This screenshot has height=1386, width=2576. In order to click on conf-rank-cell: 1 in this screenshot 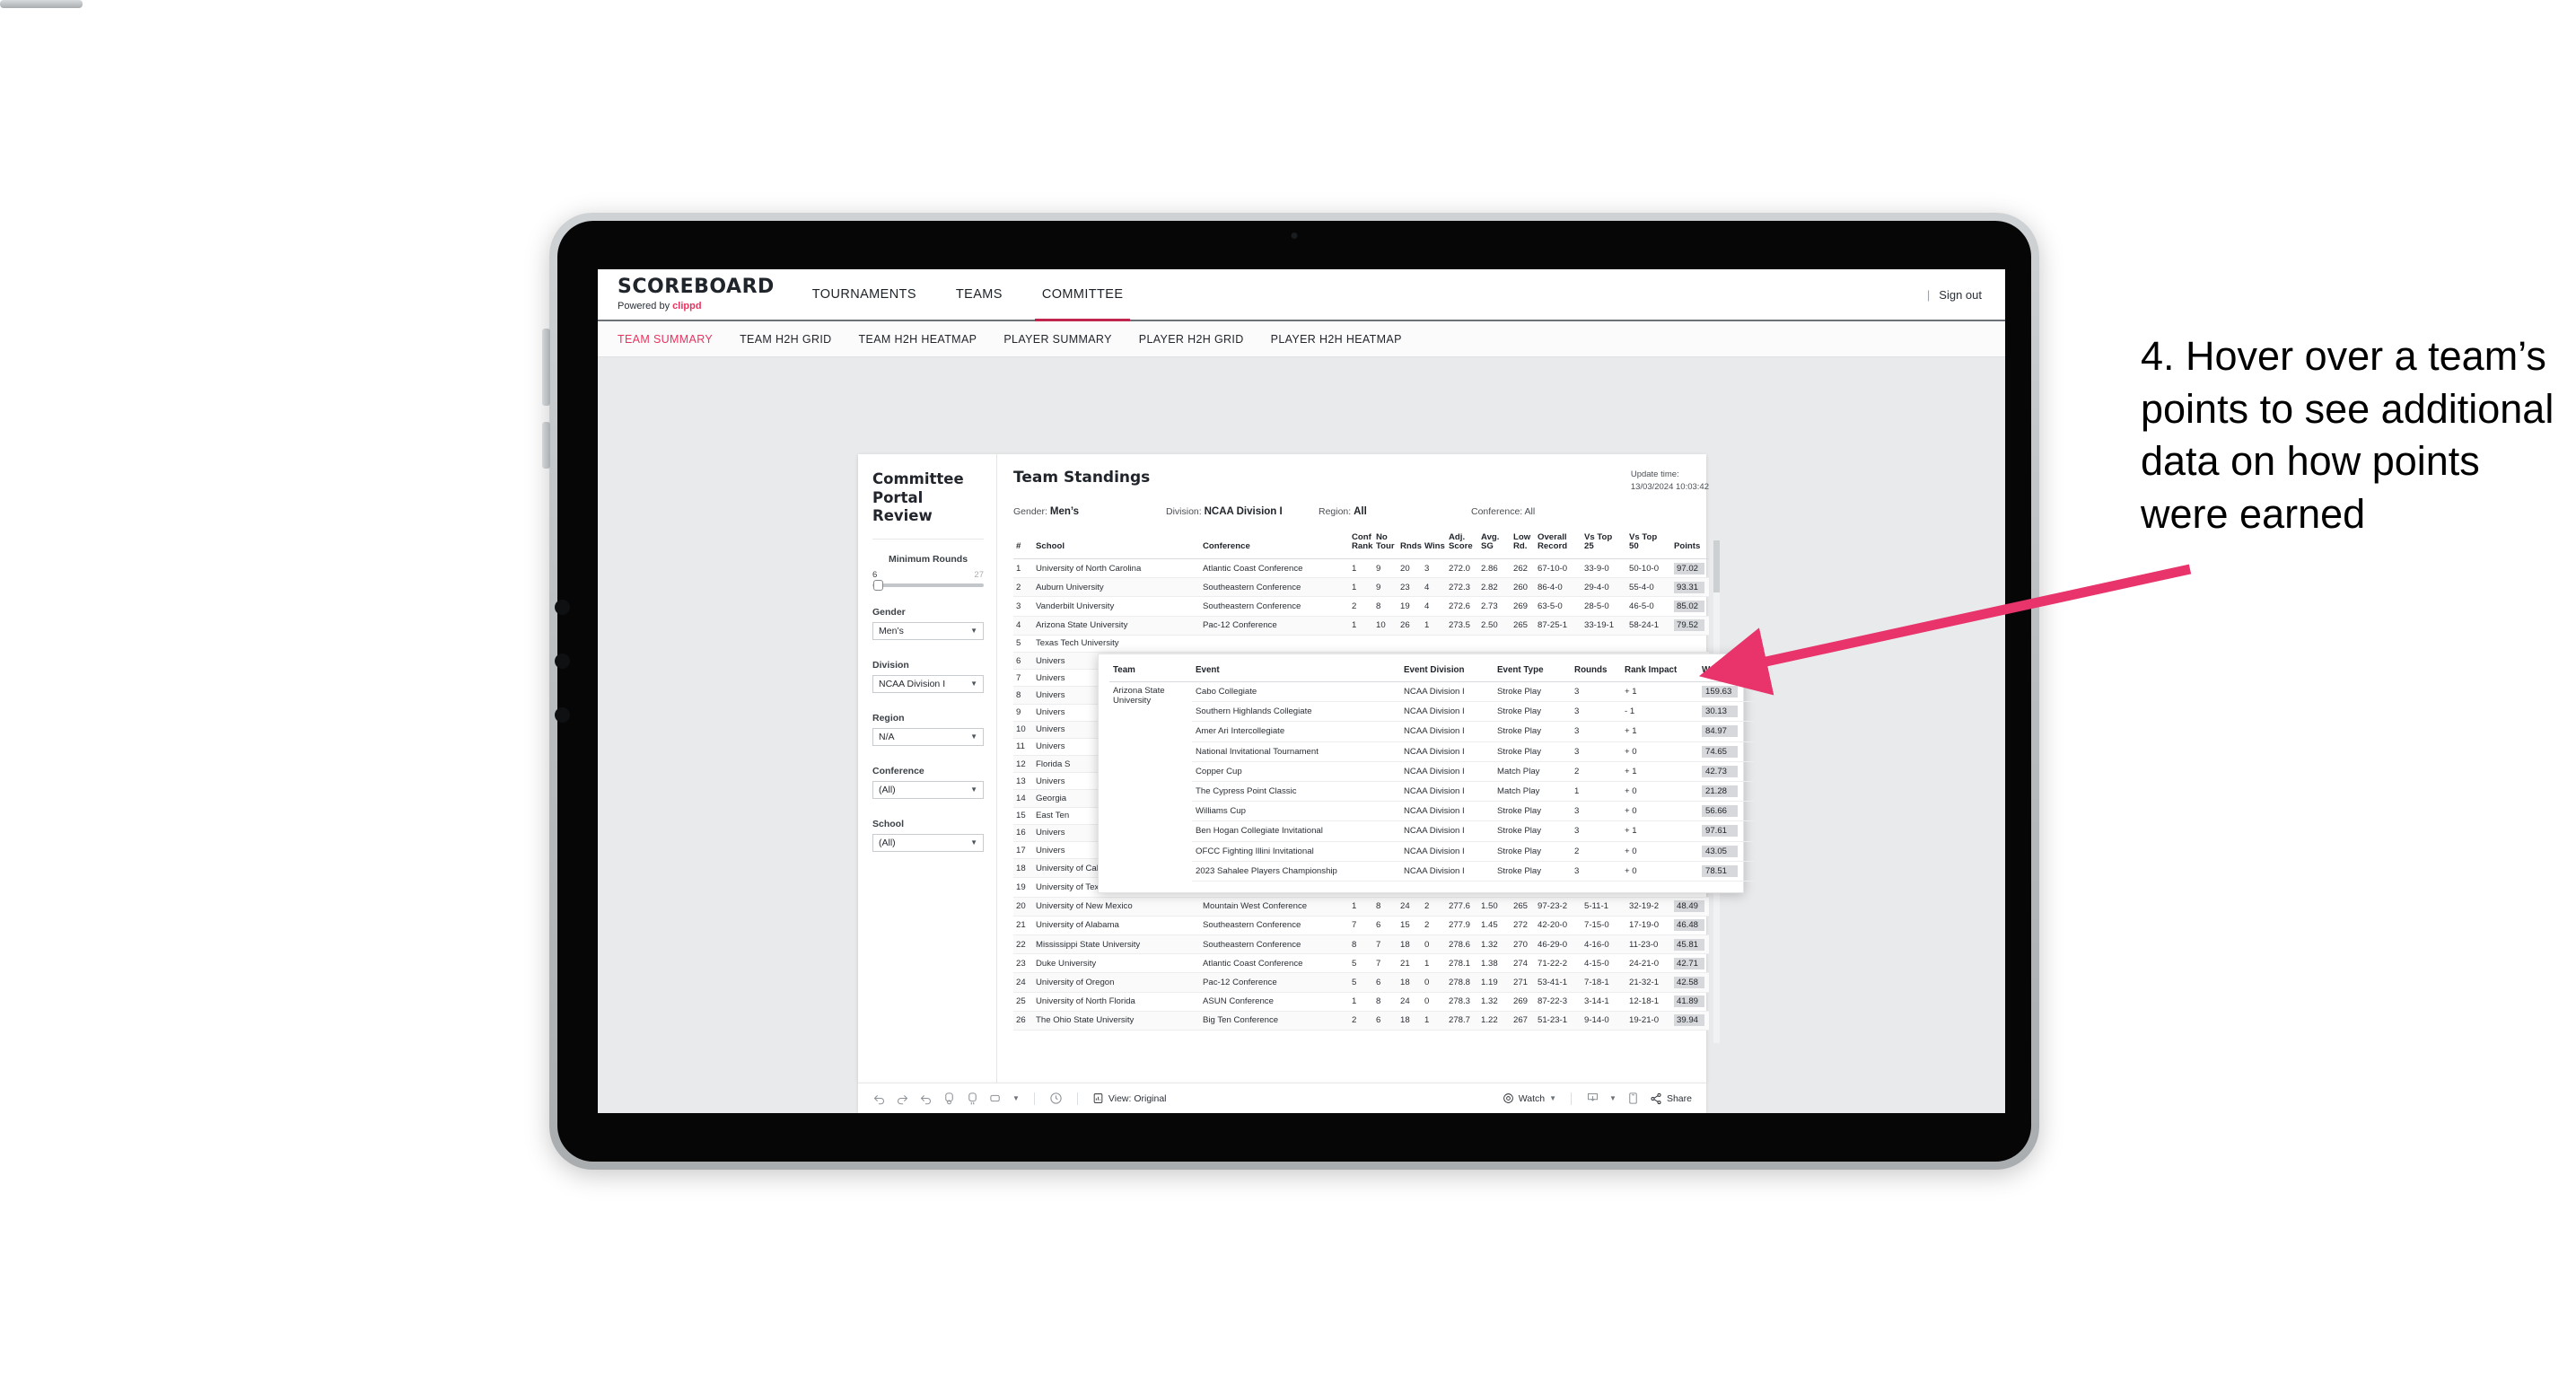, I will do `click(1361, 626)`.